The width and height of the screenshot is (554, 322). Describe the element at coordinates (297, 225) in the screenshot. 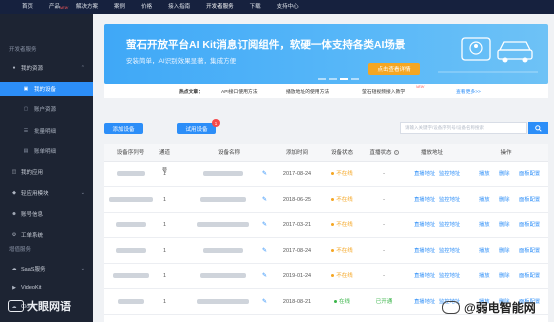

I see `cell-date: 2017-03-21` at that location.